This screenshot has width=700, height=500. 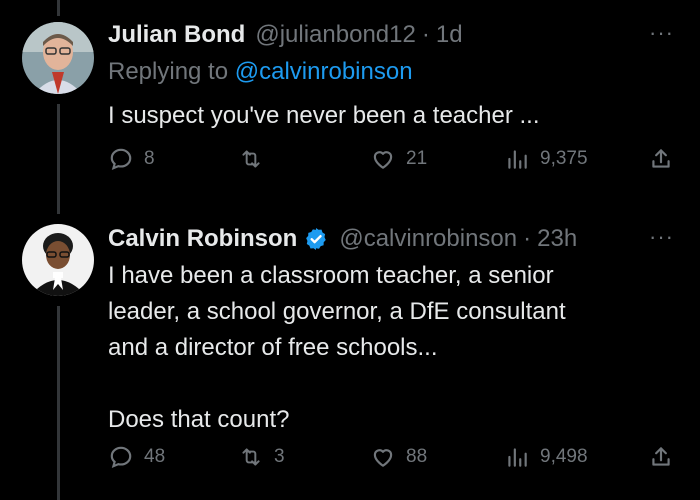 I want to click on tweet-header: Calvin Robinson @calvinrobinson · 23h, so click(x=342, y=239).